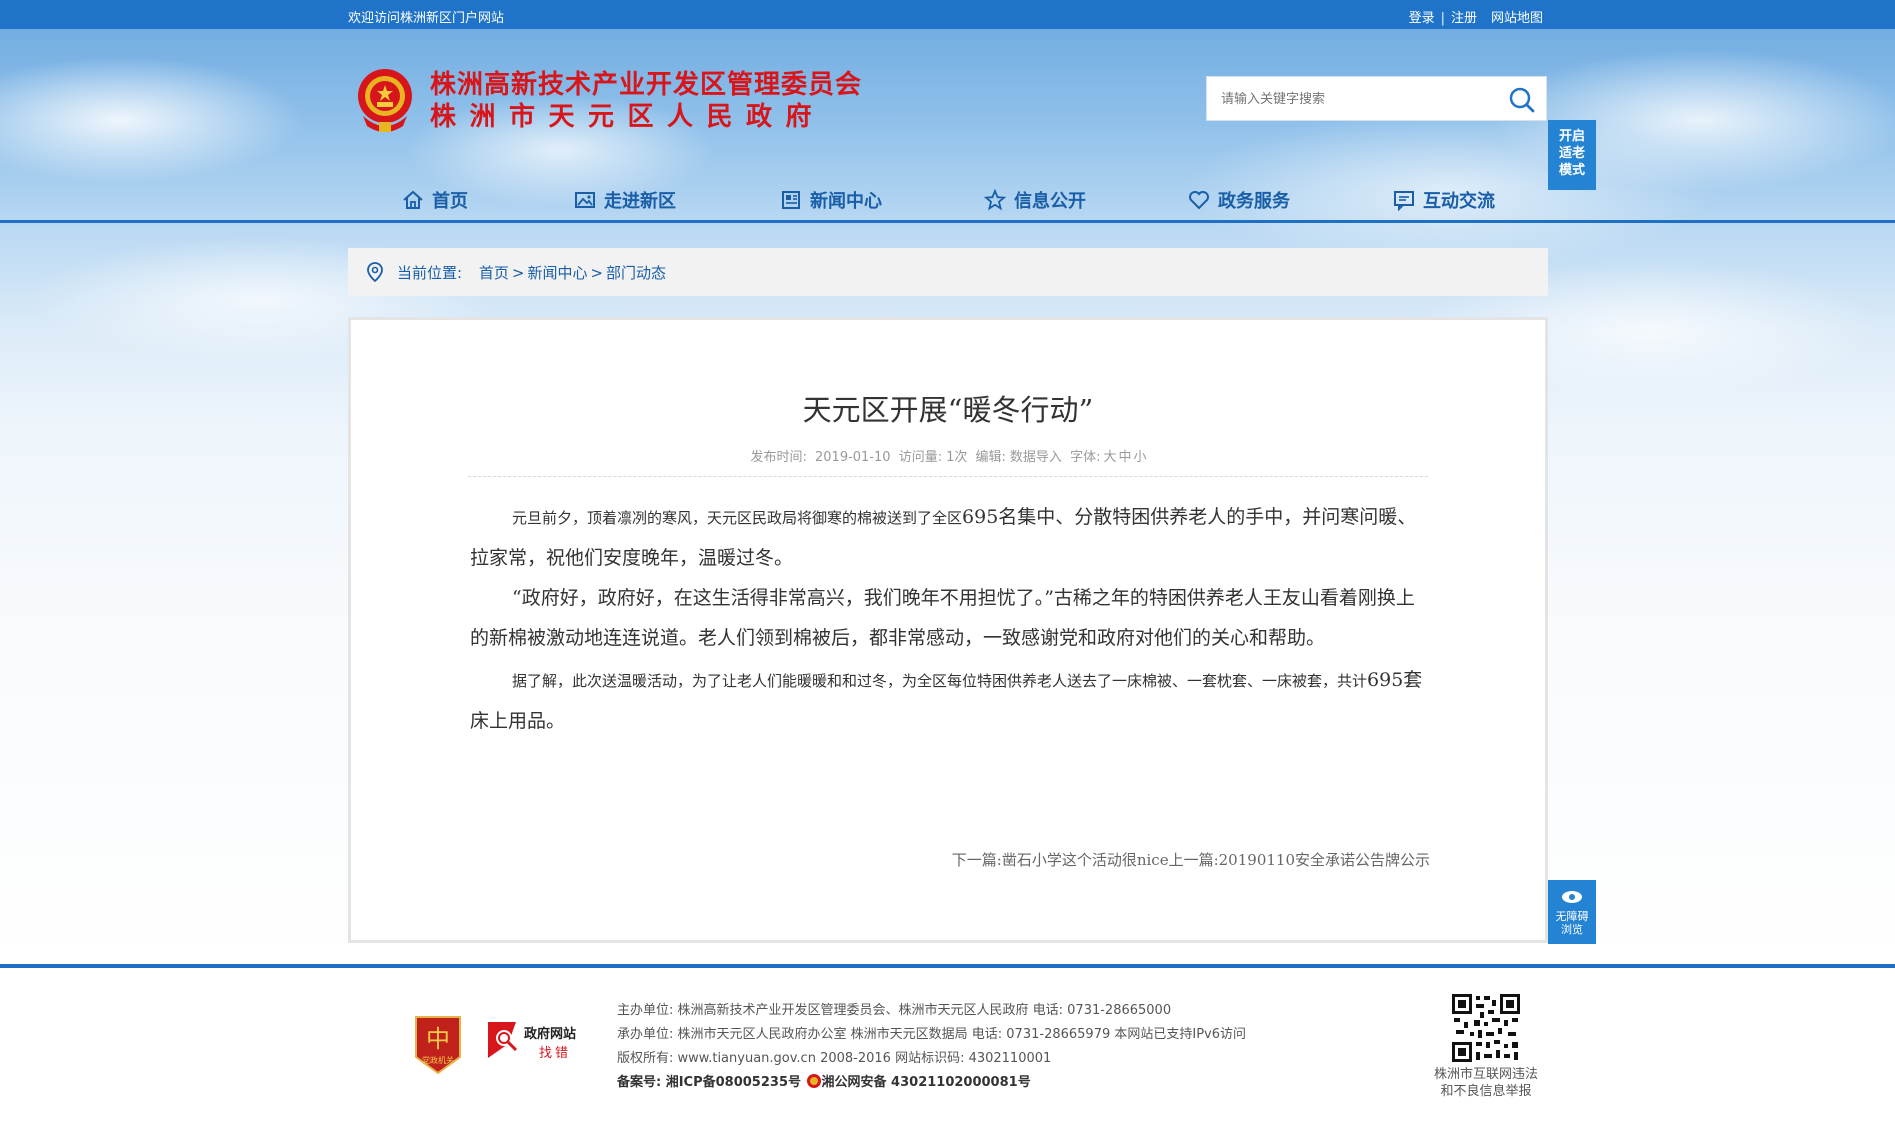 This screenshot has width=1895, height=1122. Describe the element at coordinates (920, 457) in the screenshot. I see `views-label: 访问量:` at that location.